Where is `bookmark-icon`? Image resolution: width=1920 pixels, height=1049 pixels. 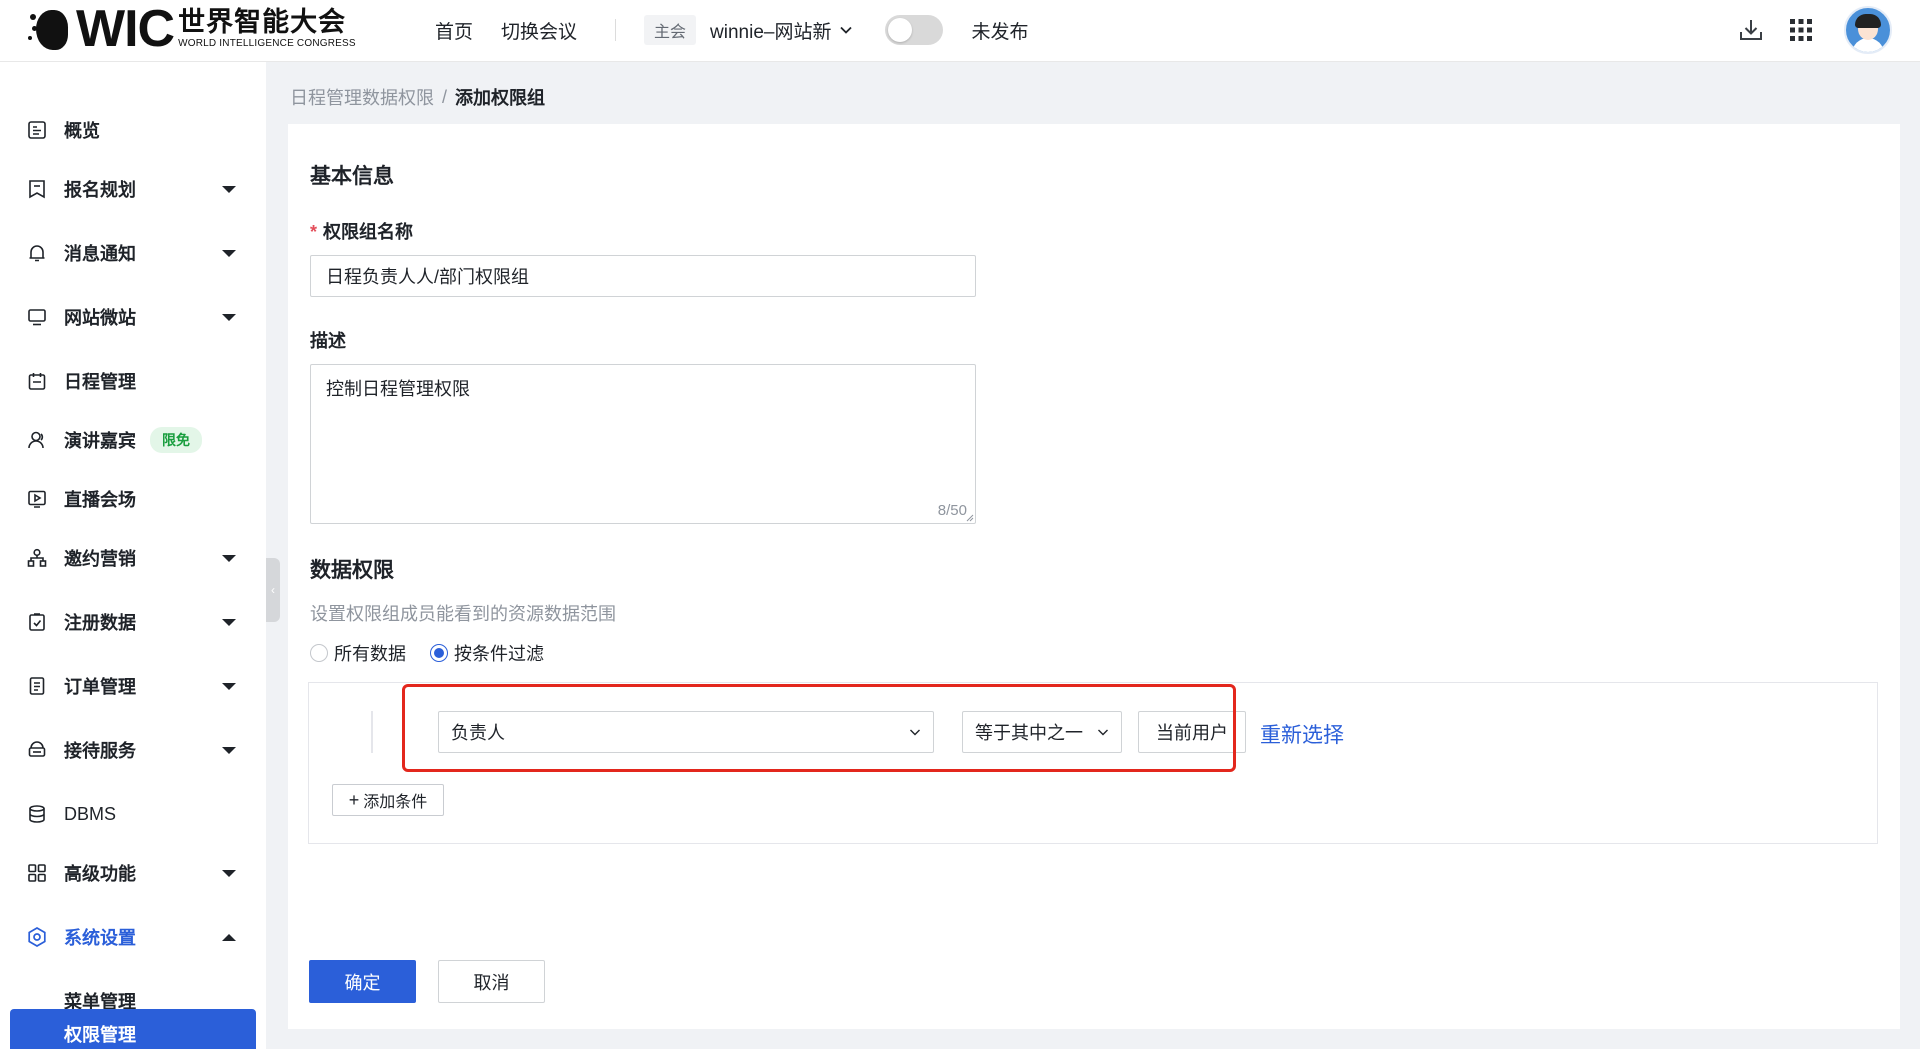
bookmark-icon is located at coordinates (37, 189).